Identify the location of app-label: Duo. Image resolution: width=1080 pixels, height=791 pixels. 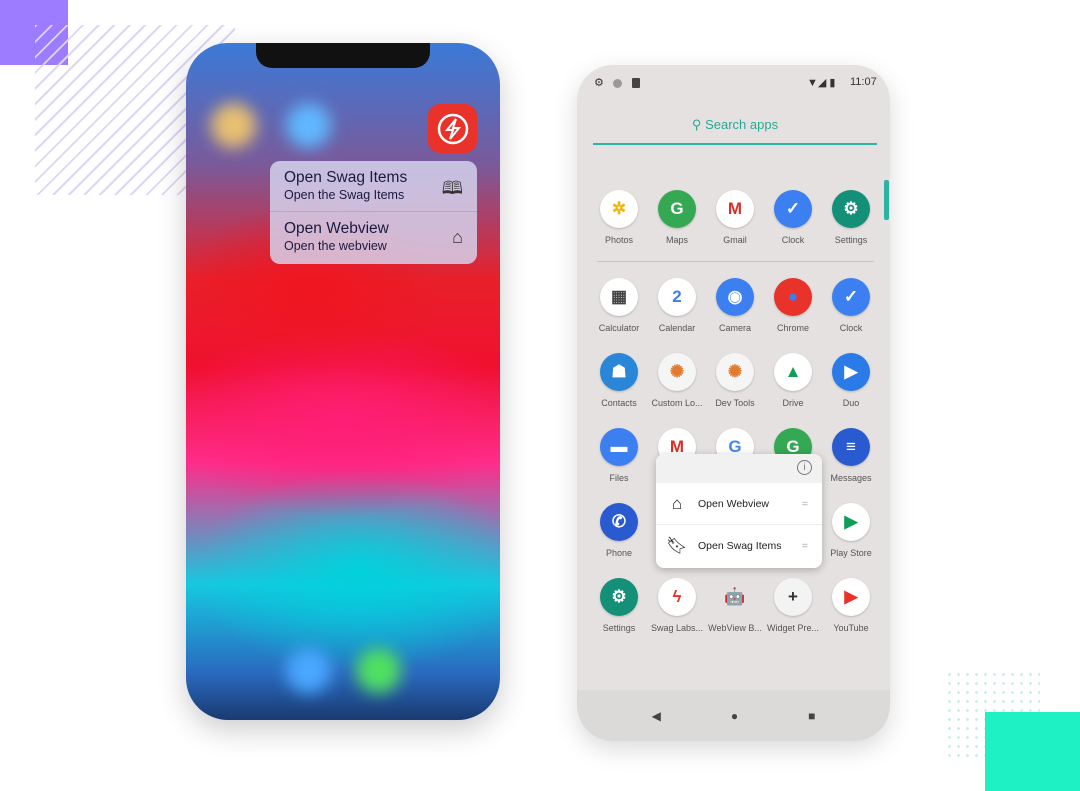
(851, 403).